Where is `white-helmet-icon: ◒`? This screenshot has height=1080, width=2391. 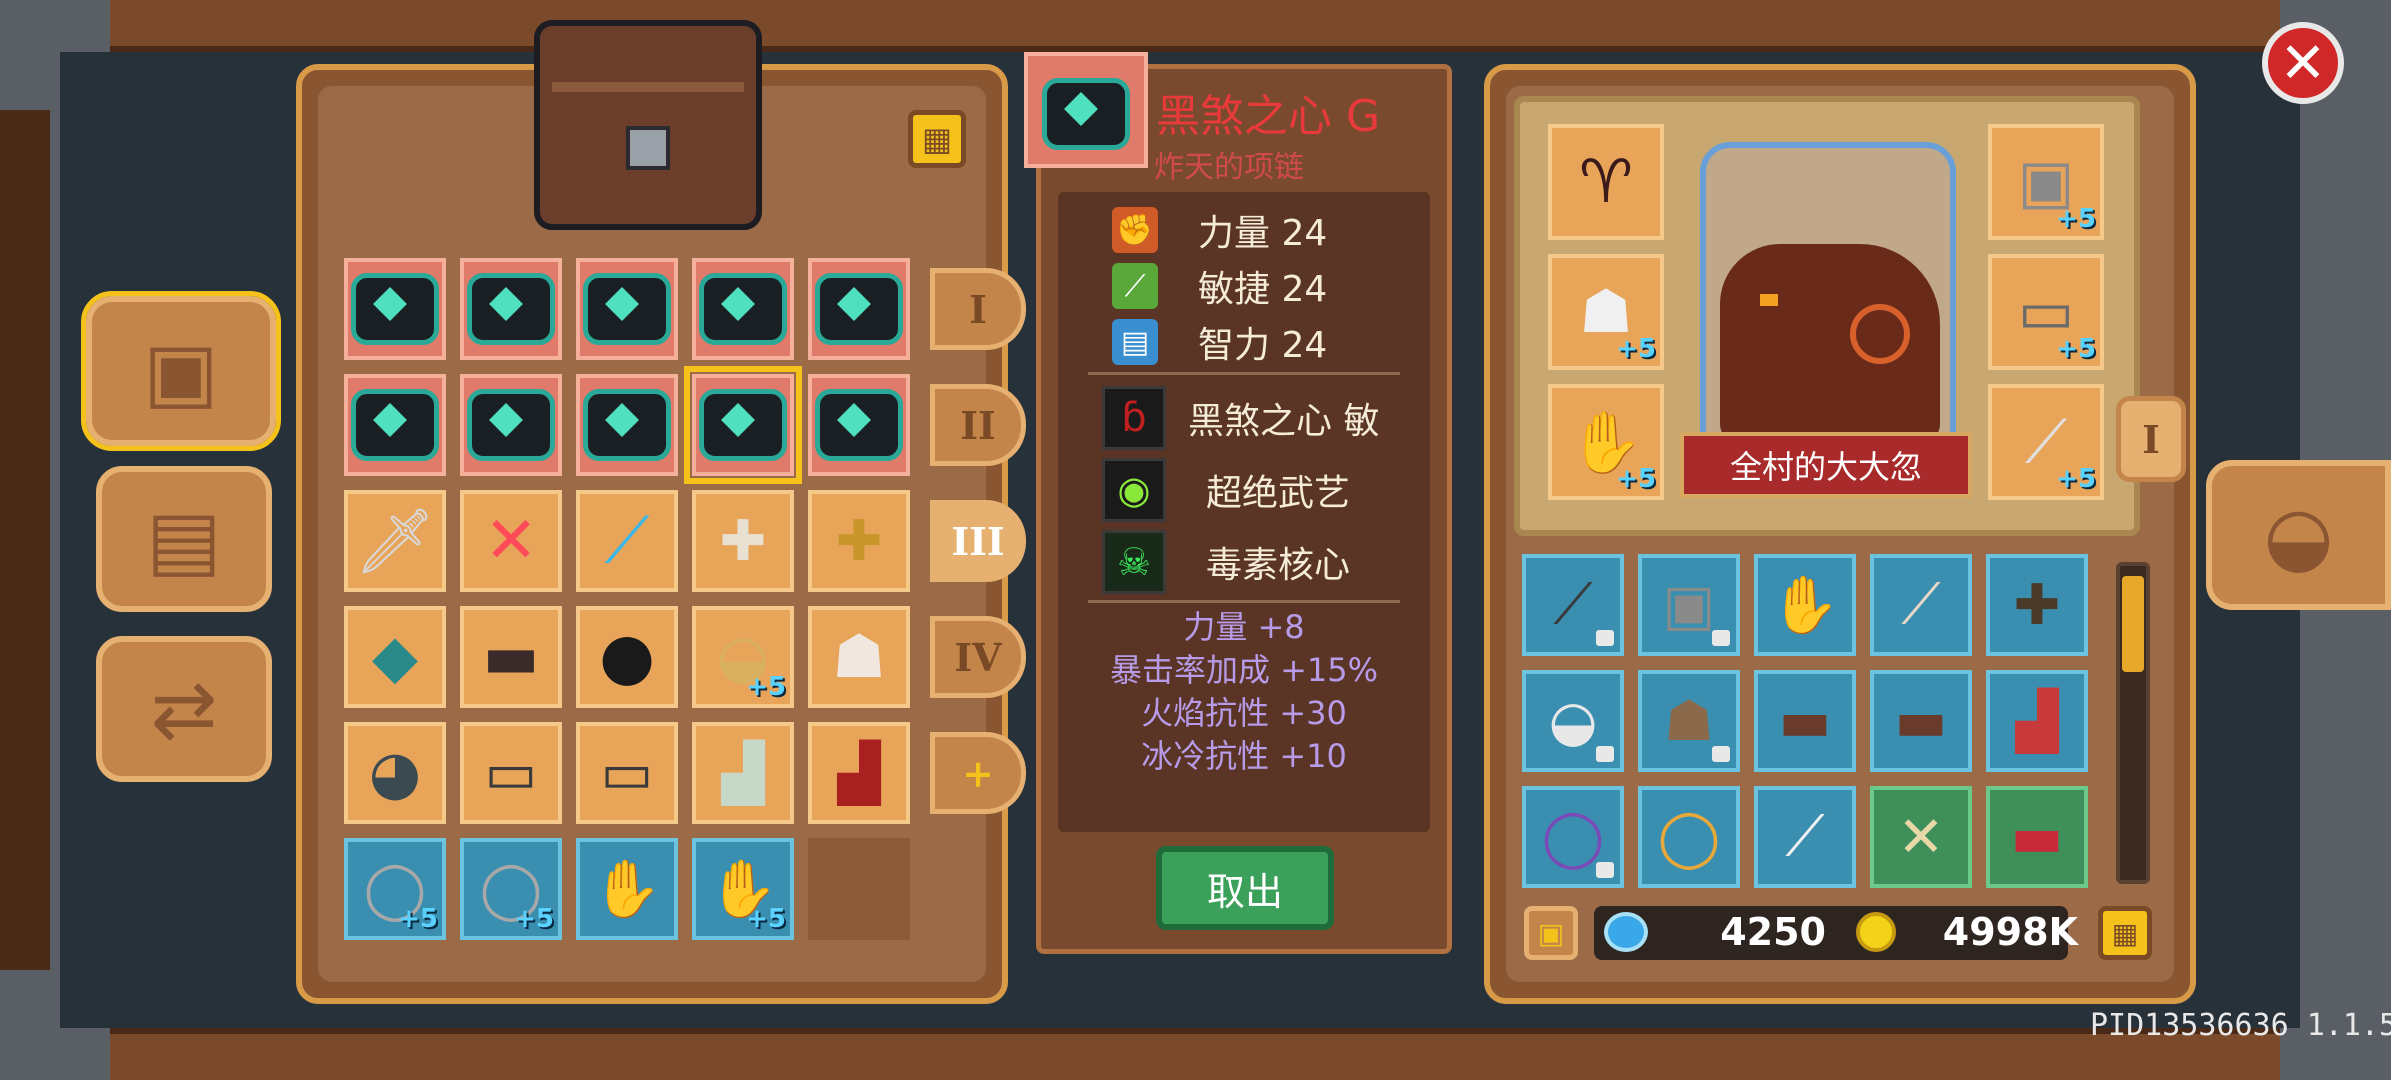
white-helmet-icon: ◒ is located at coordinates (1573, 721).